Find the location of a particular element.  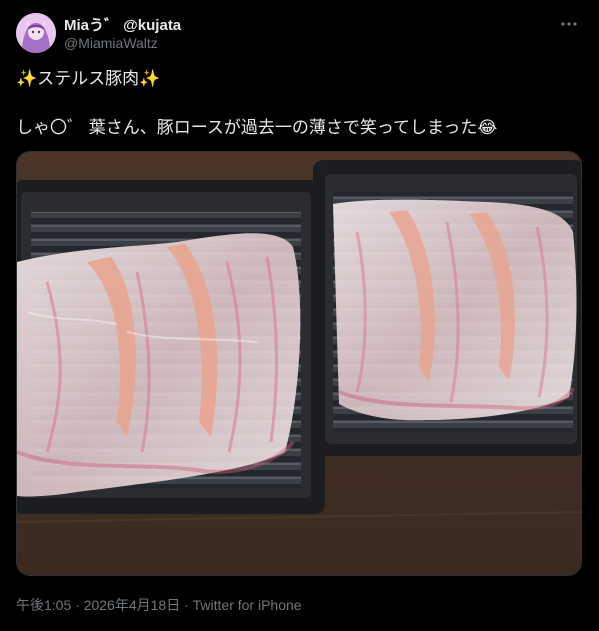

tweet-timestamp: 午後1:05 · 2026年4月18日 · Twitter for iPhone is located at coordinates (159, 605).